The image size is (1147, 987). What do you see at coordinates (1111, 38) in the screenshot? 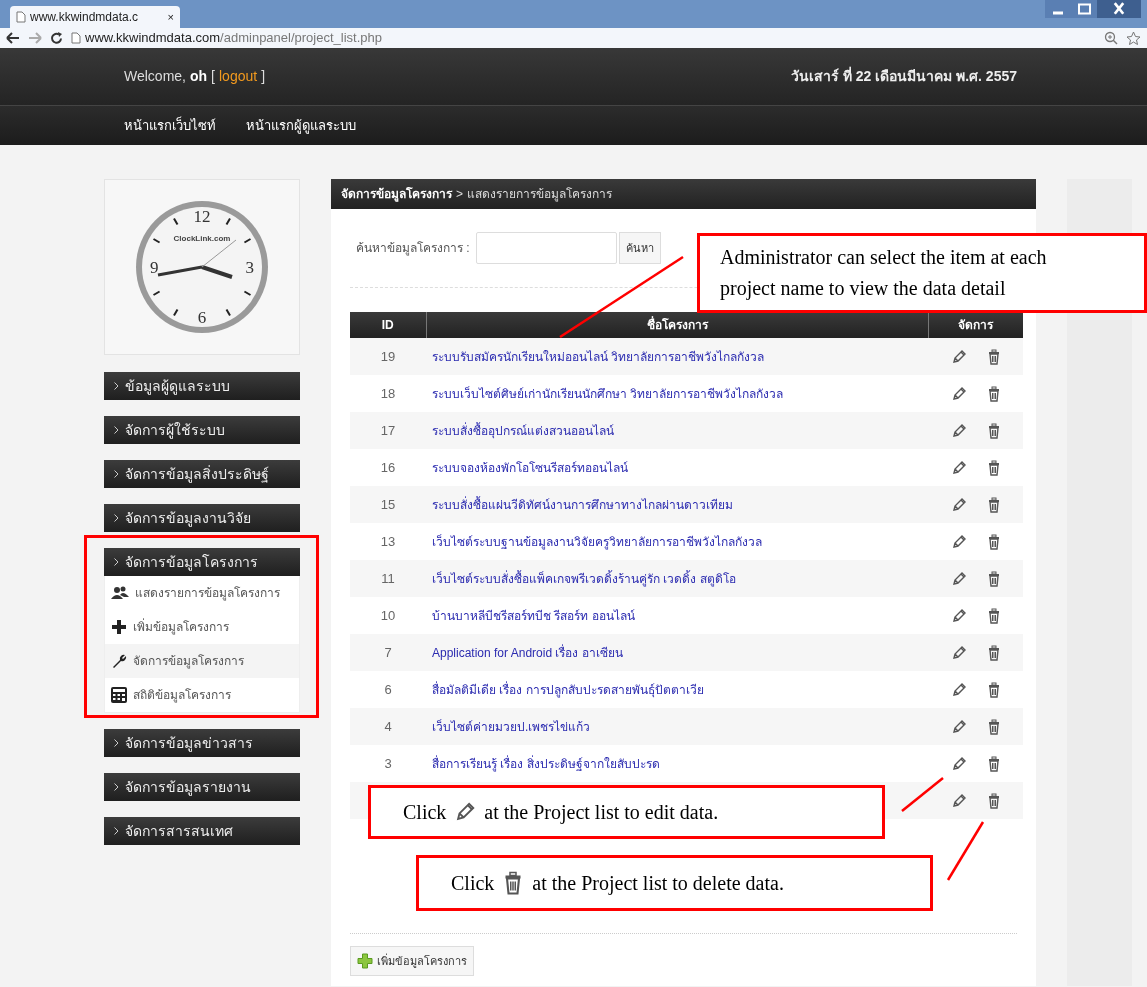
I see `zoom-icon` at bounding box center [1111, 38].